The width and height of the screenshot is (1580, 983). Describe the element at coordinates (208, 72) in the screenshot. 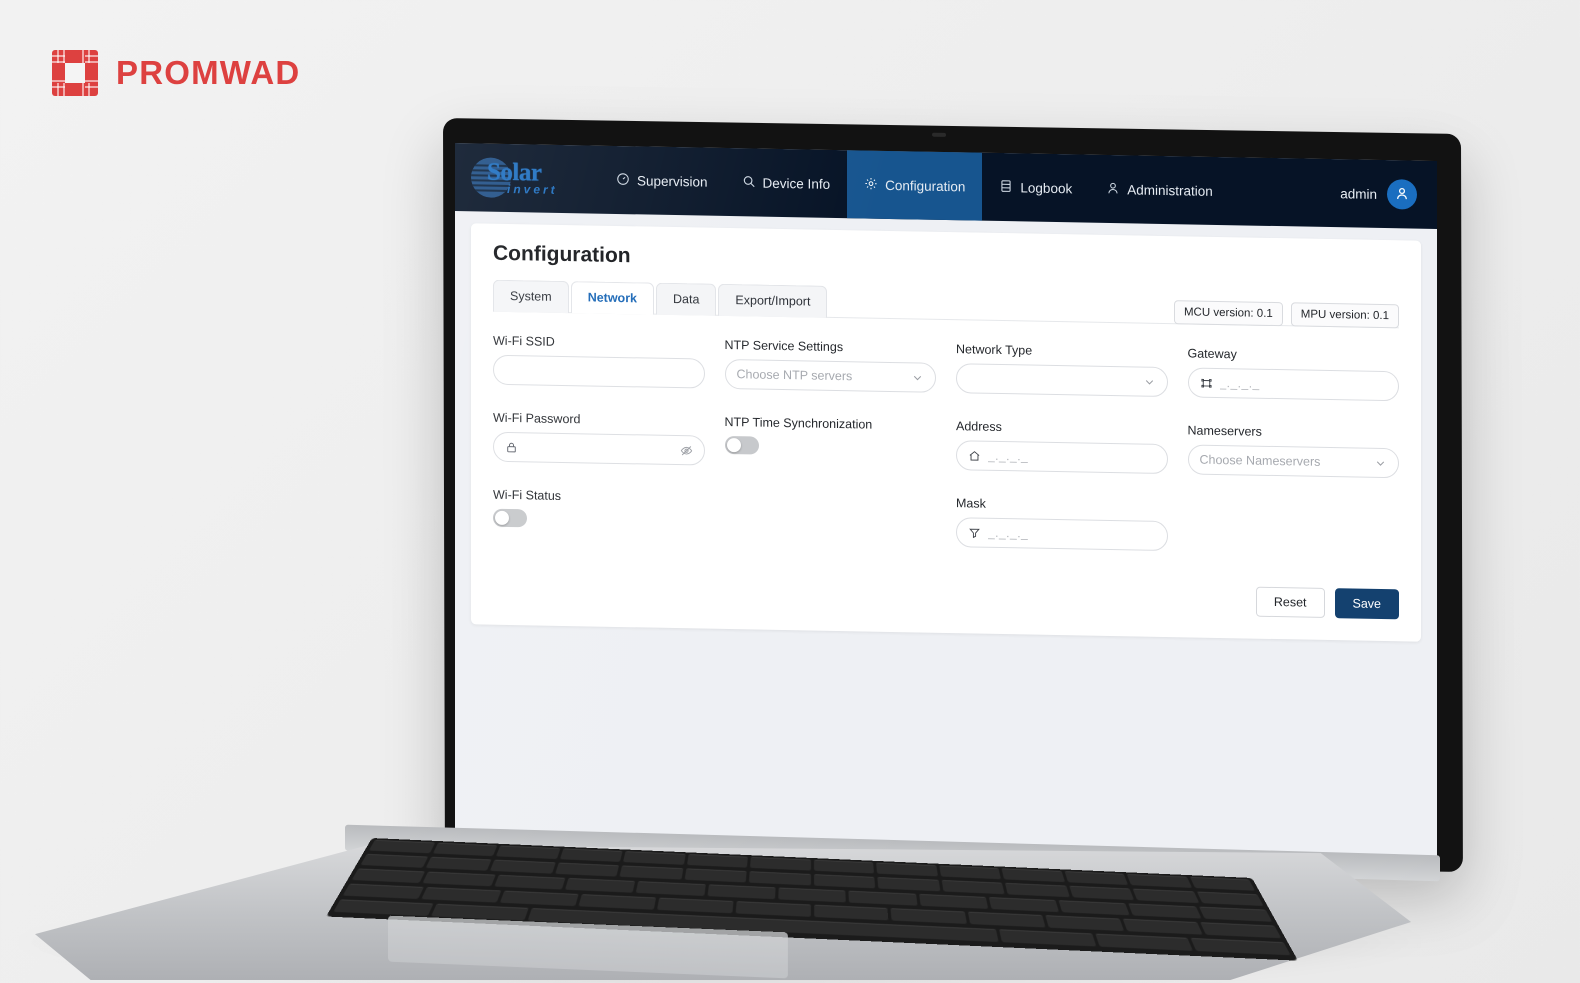

I see `promwad-wordmark: PROMWAD` at that location.